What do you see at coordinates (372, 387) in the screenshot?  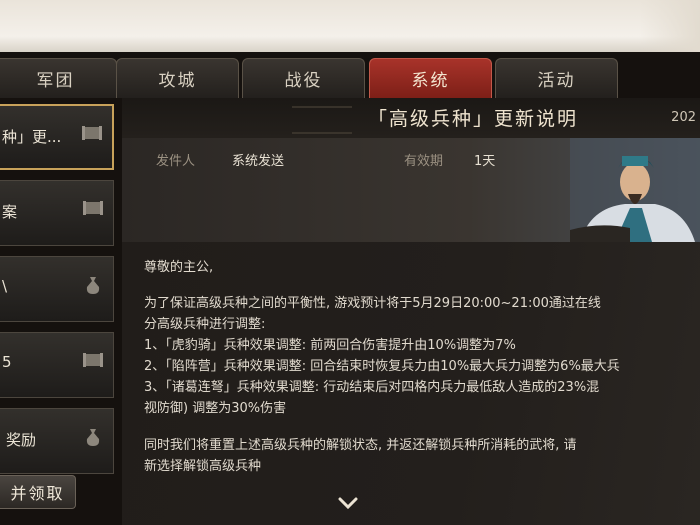 I see `mail-line: 3、「诸葛连弩」兵种效果调整: 行动结束后对四格内兵力最低敌人造成的23%混` at bounding box center [372, 387].